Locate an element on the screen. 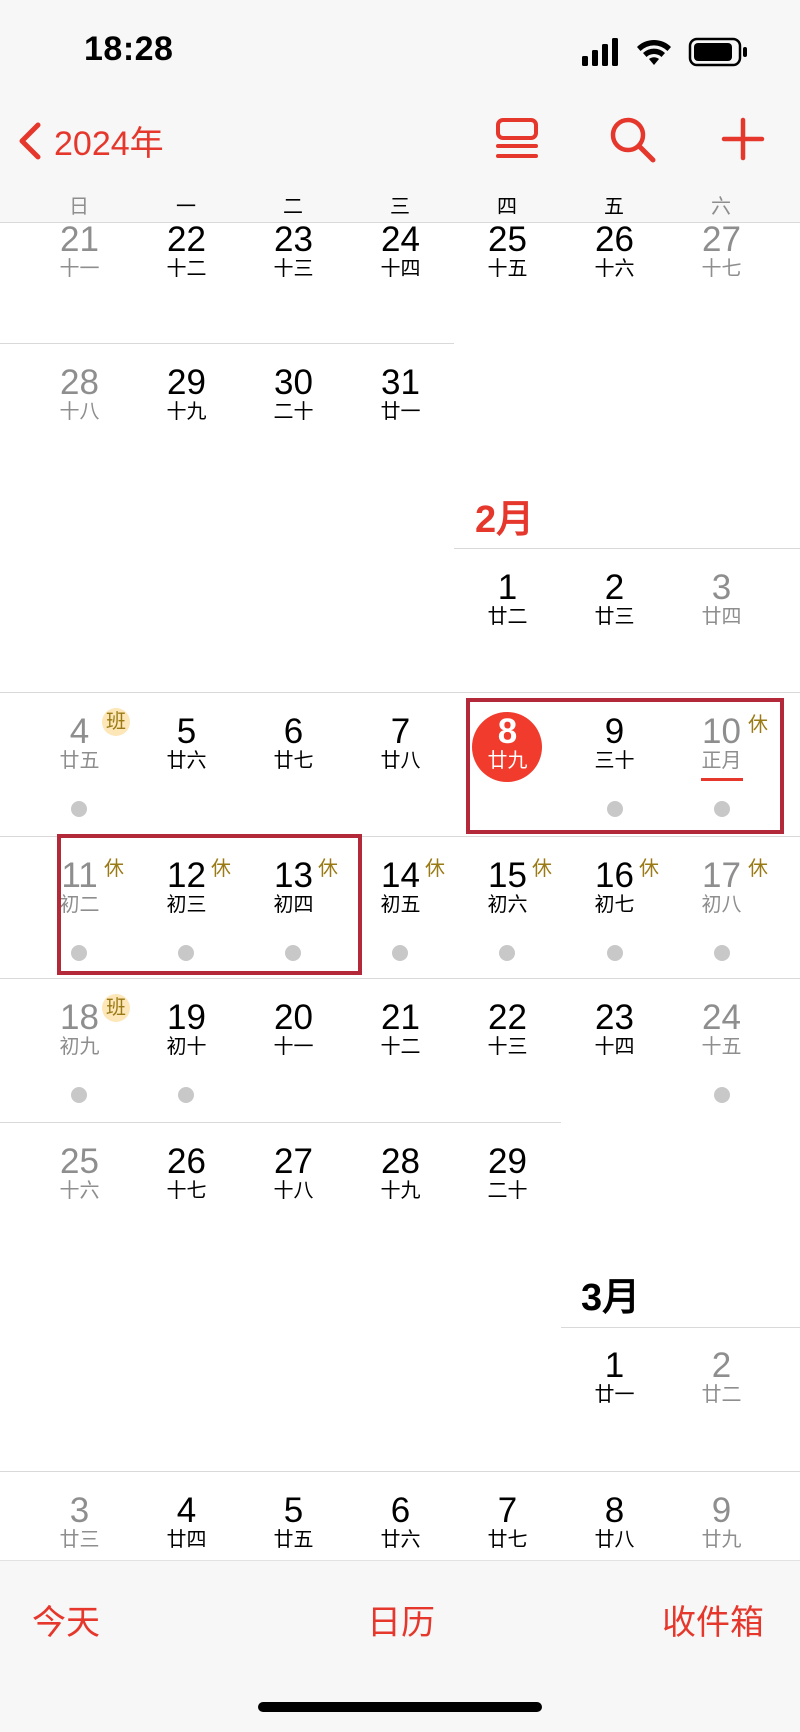  day-jan-31: 31 廿一 is located at coordinates (400, 394).